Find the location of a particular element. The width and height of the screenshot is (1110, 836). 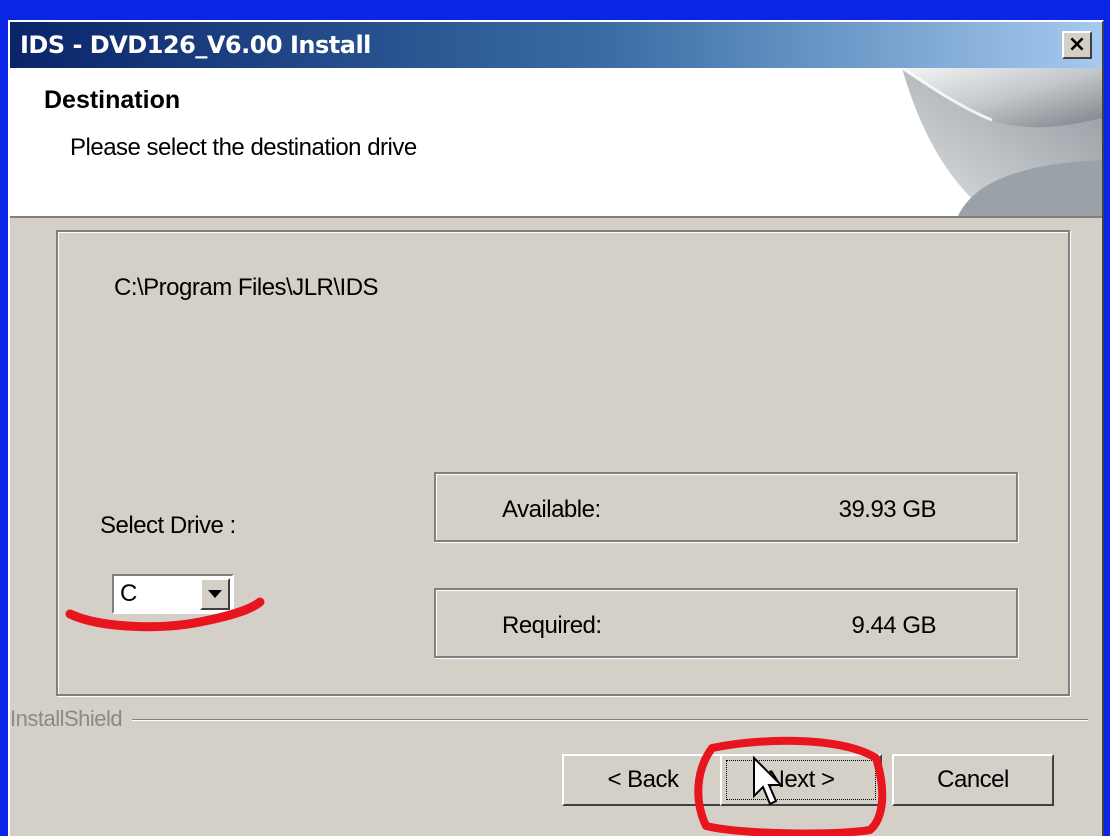

back-button: < Back is located at coordinates (643, 780).